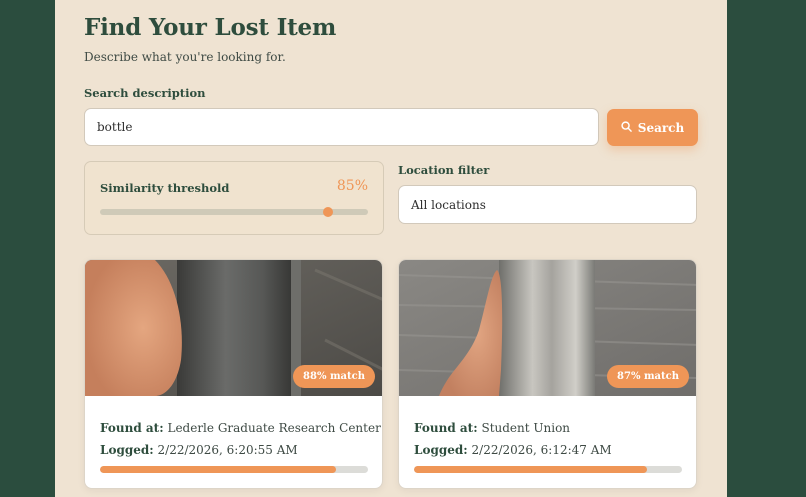 The width and height of the screenshot is (806, 497). What do you see at coordinates (661, 127) in the screenshot?
I see `search-button-label: Search` at bounding box center [661, 127].